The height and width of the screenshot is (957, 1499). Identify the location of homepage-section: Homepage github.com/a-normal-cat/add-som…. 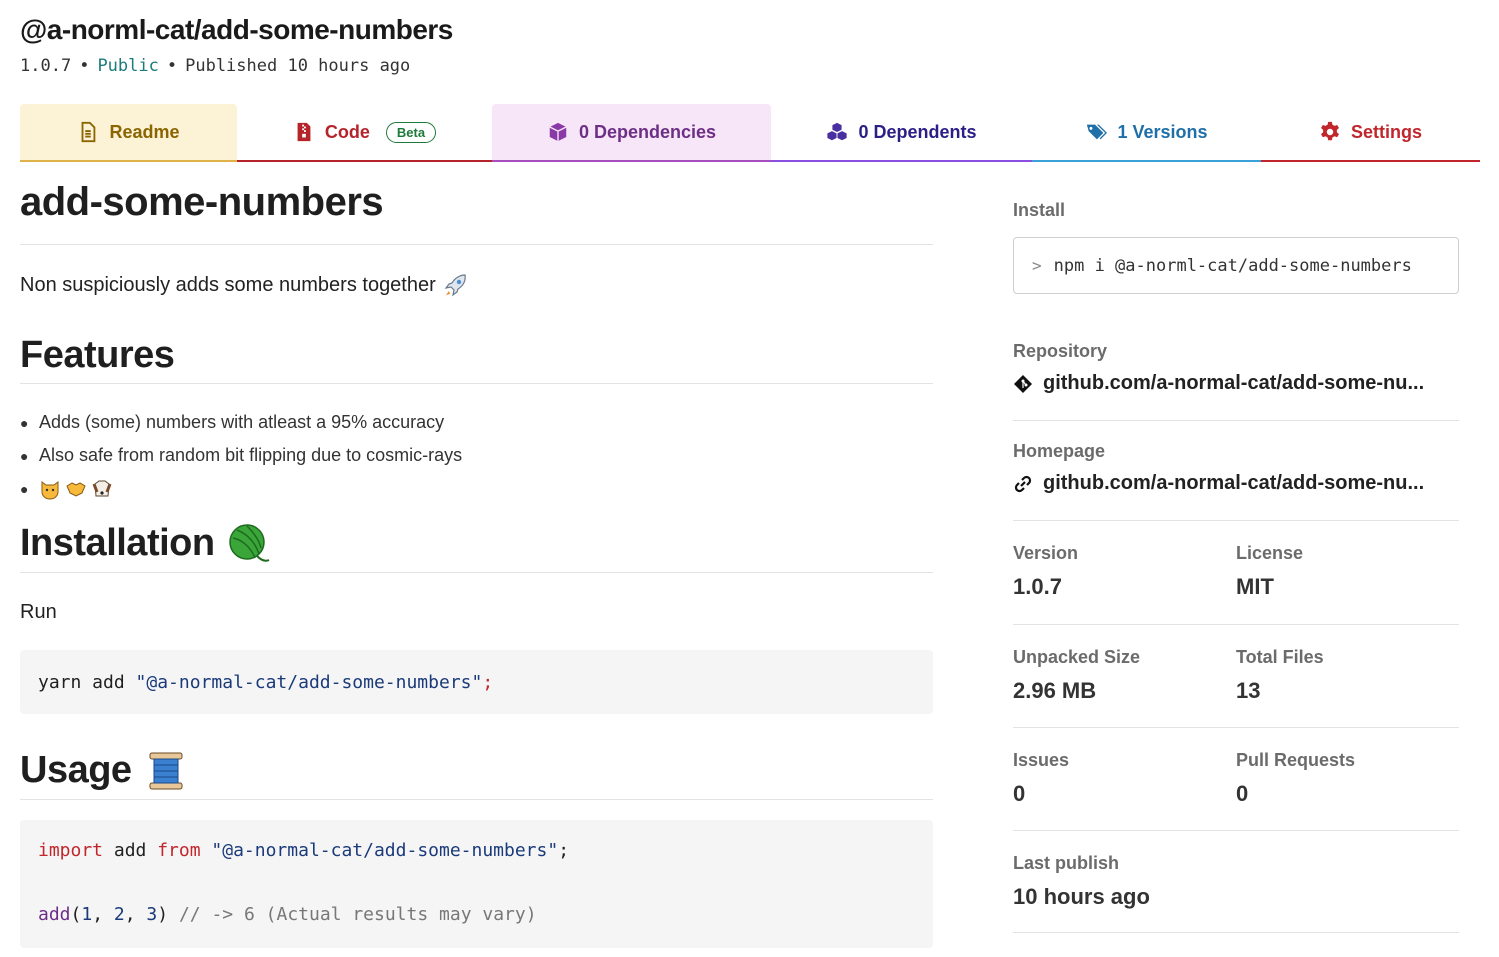
(1236, 471).